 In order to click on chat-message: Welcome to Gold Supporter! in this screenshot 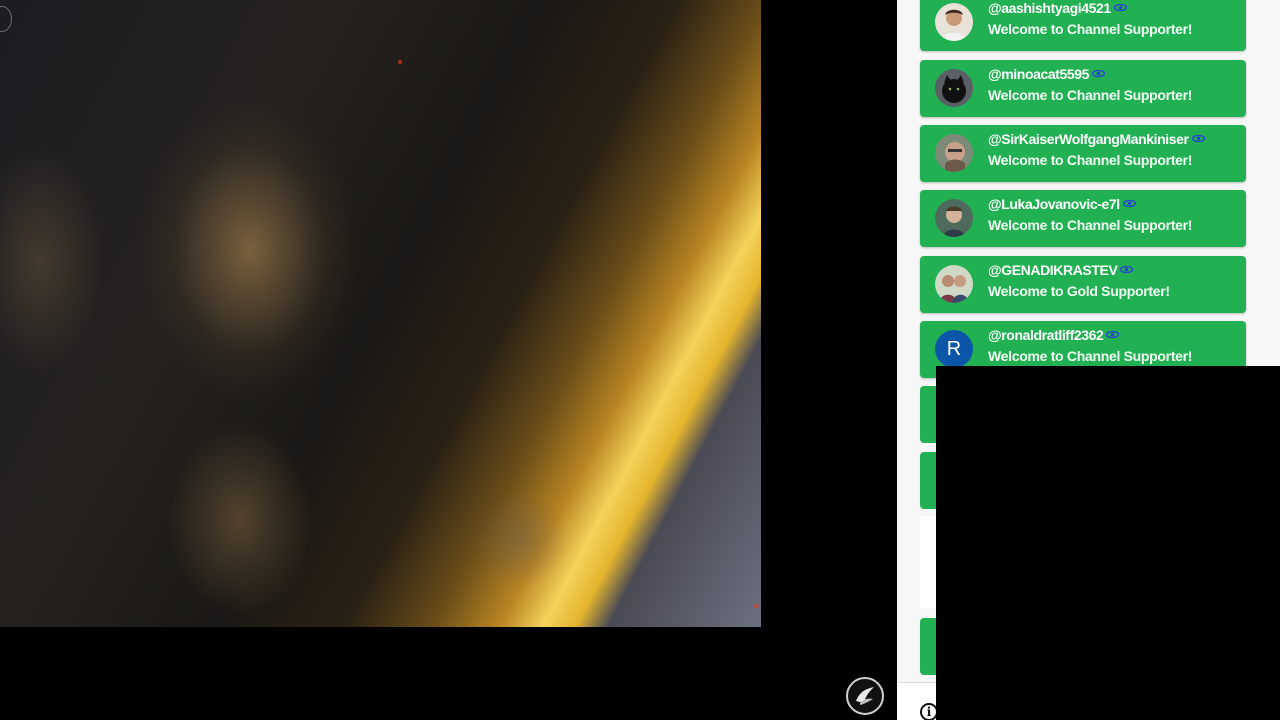, I will do `click(1079, 290)`.